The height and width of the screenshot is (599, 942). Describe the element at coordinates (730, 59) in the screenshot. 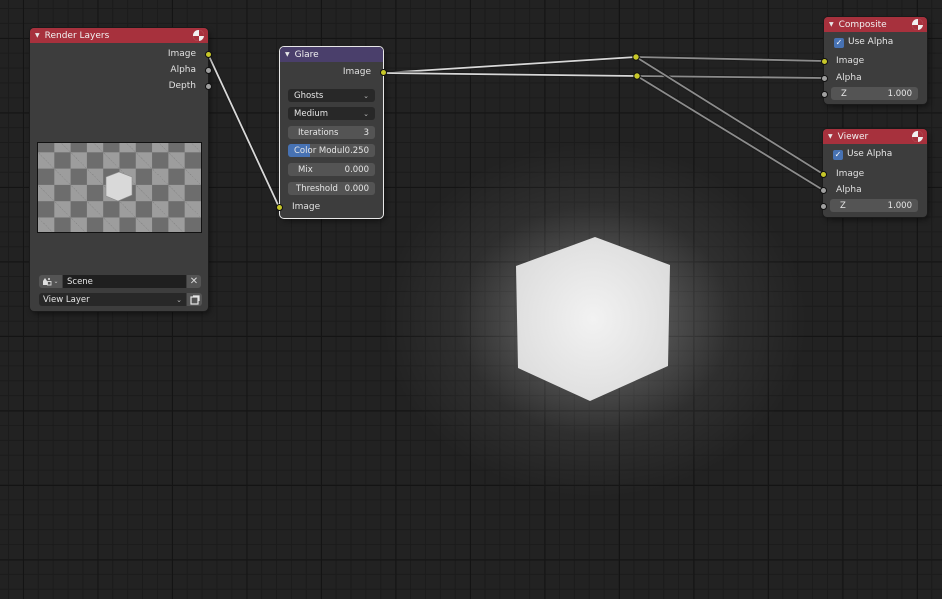

I see `link-rerouteA-composite-image` at that location.